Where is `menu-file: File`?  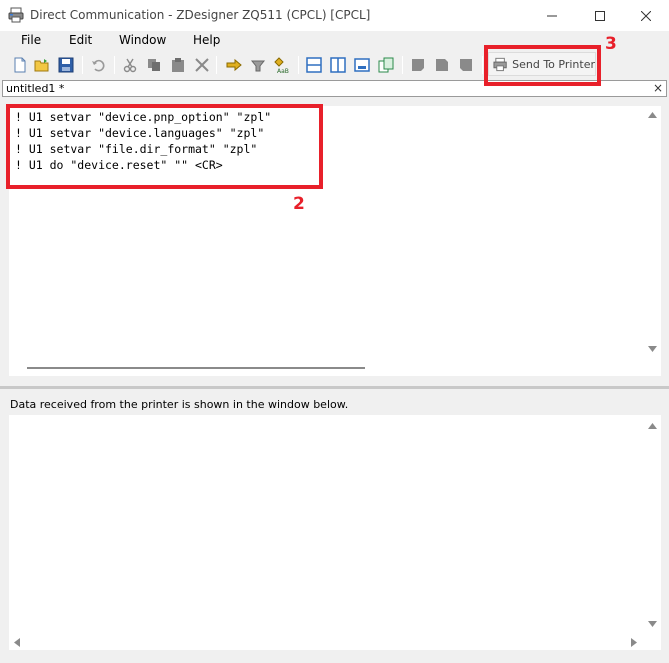 menu-file: File is located at coordinates (31, 40).